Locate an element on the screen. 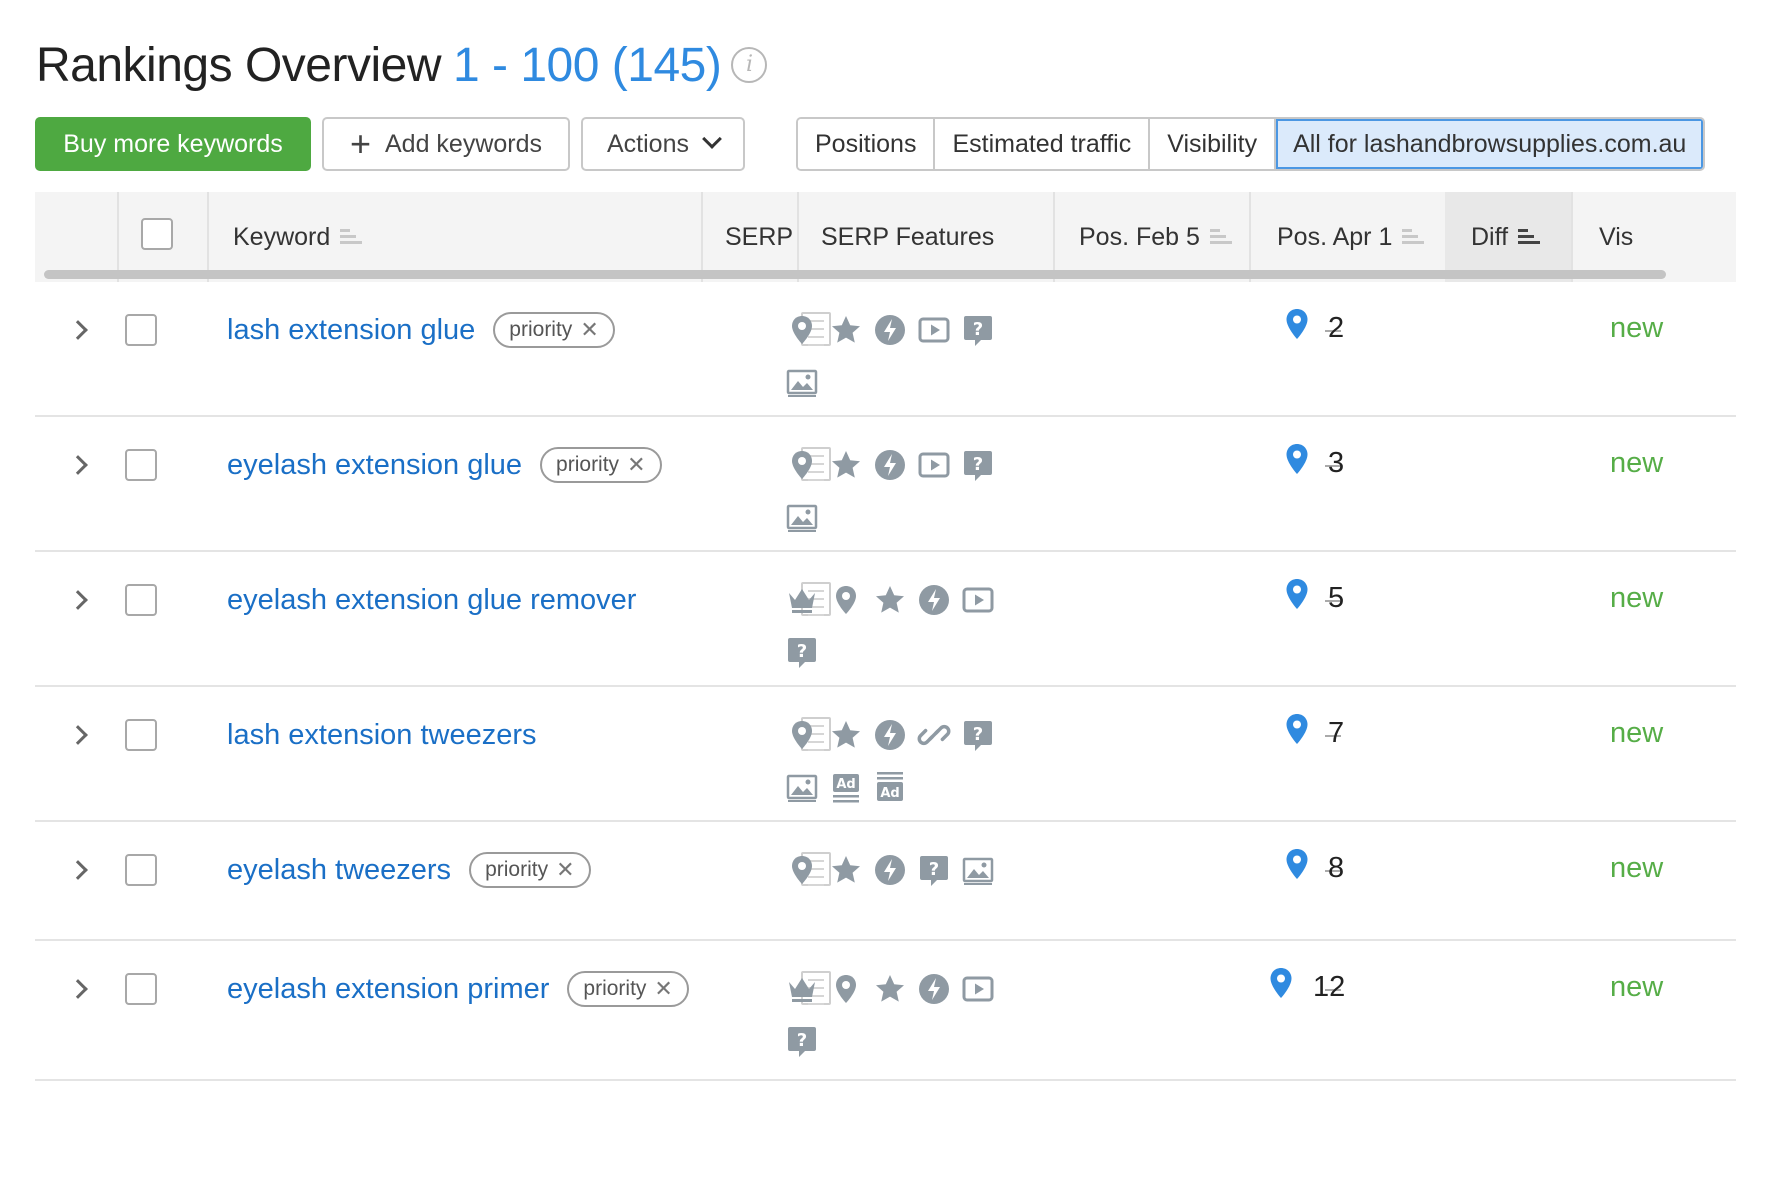 This screenshot has width=1778, height=1194. column-pos-feb: Pos. Feb 5 is located at coordinates (1151, 237).